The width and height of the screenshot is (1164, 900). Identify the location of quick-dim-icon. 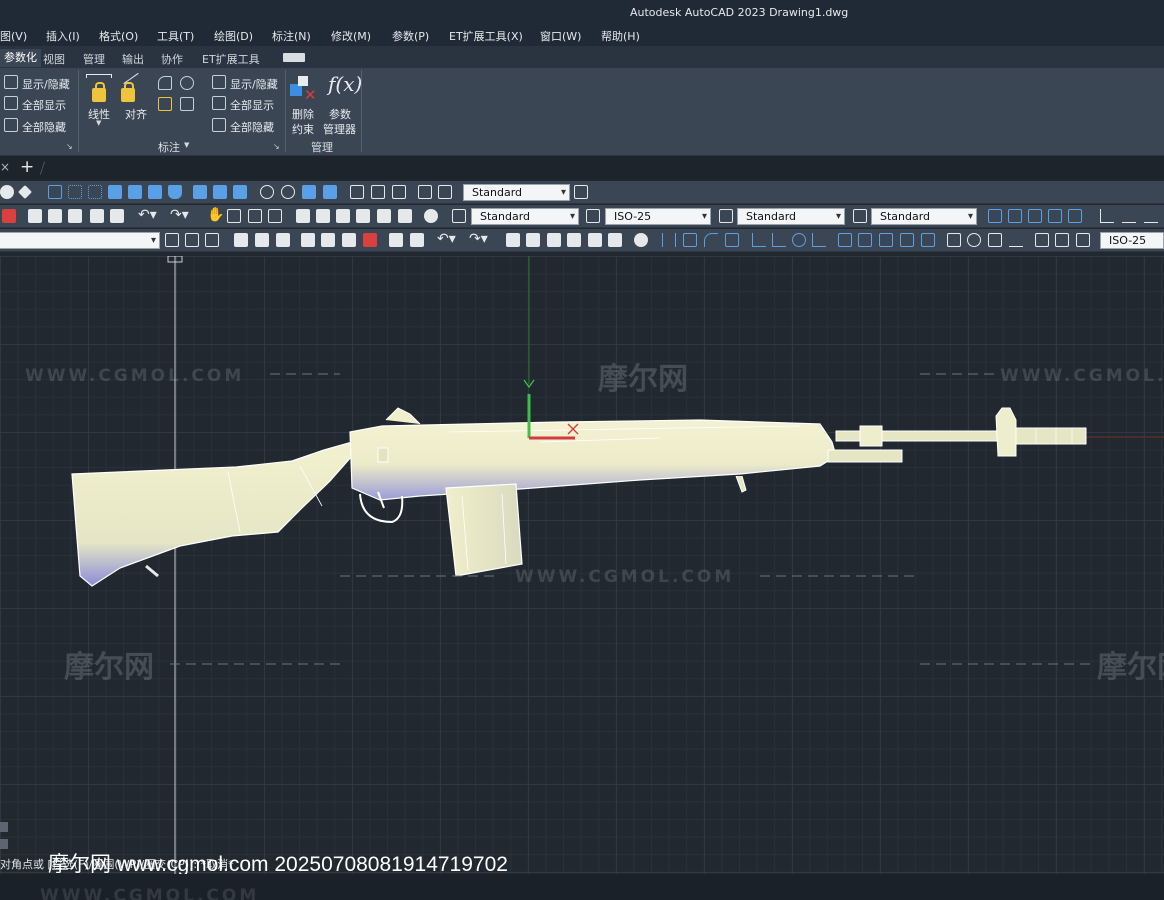
(845, 240).